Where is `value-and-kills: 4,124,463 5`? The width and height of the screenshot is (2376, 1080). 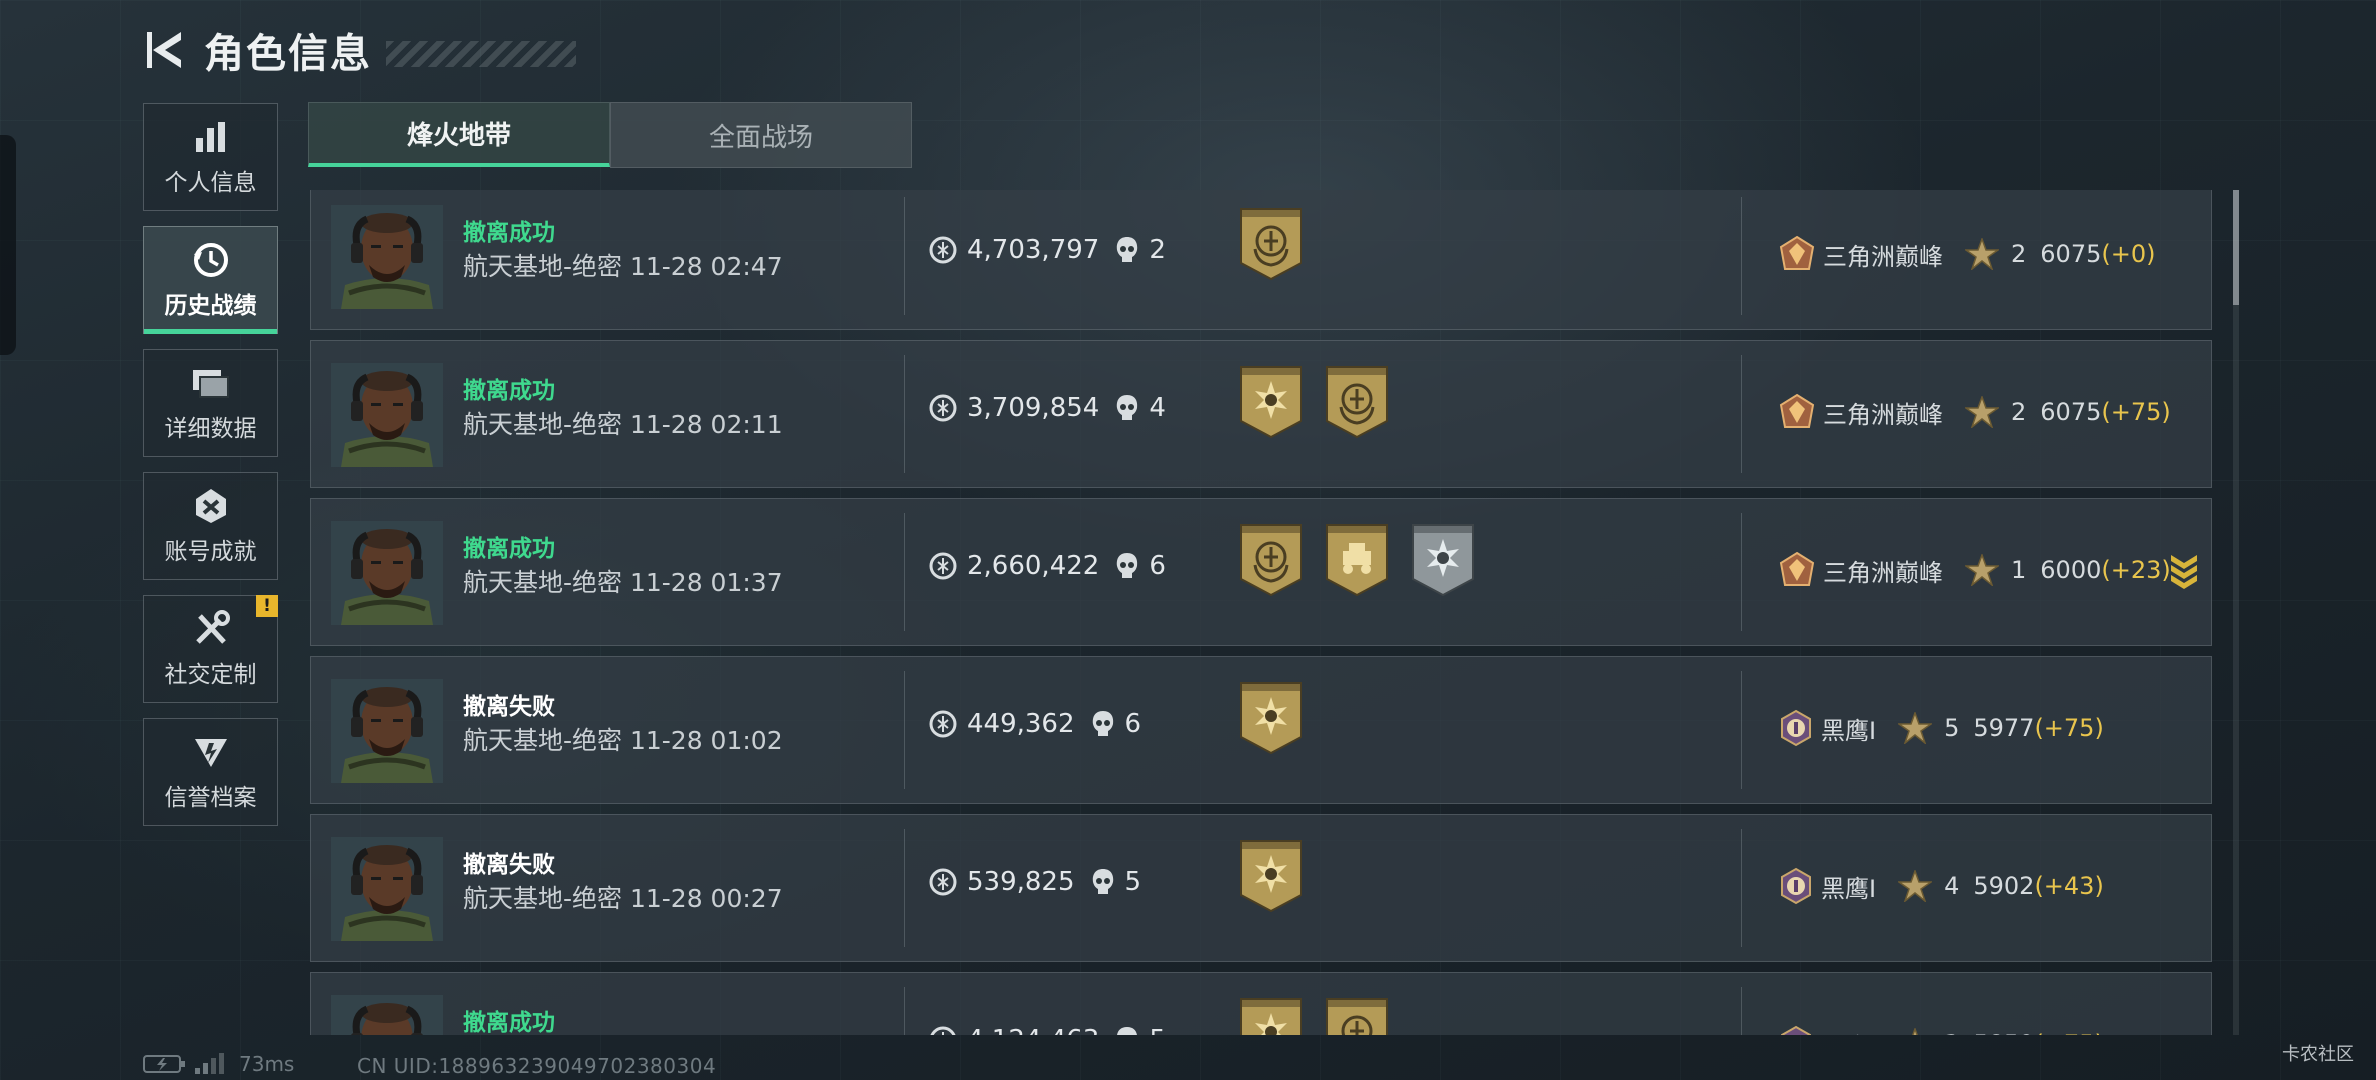
value-and-kills: 4,124,463 5 is located at coordinates (1047, 1030).